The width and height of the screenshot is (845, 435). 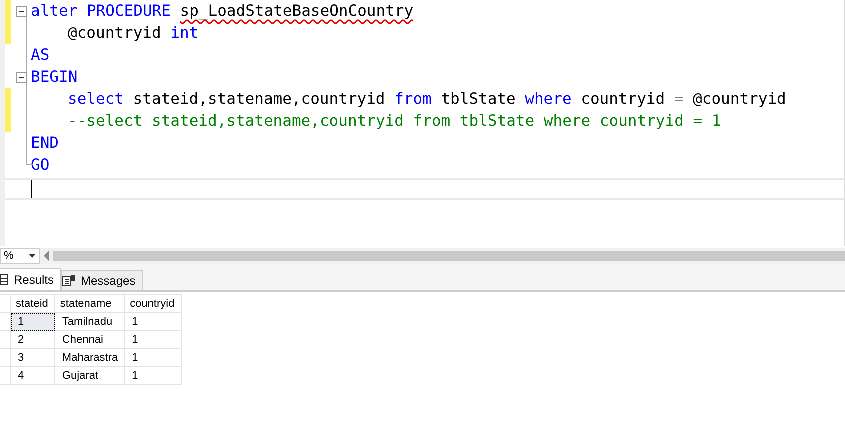 I want to click on table-cell: 3, so click(x=32, y=357).